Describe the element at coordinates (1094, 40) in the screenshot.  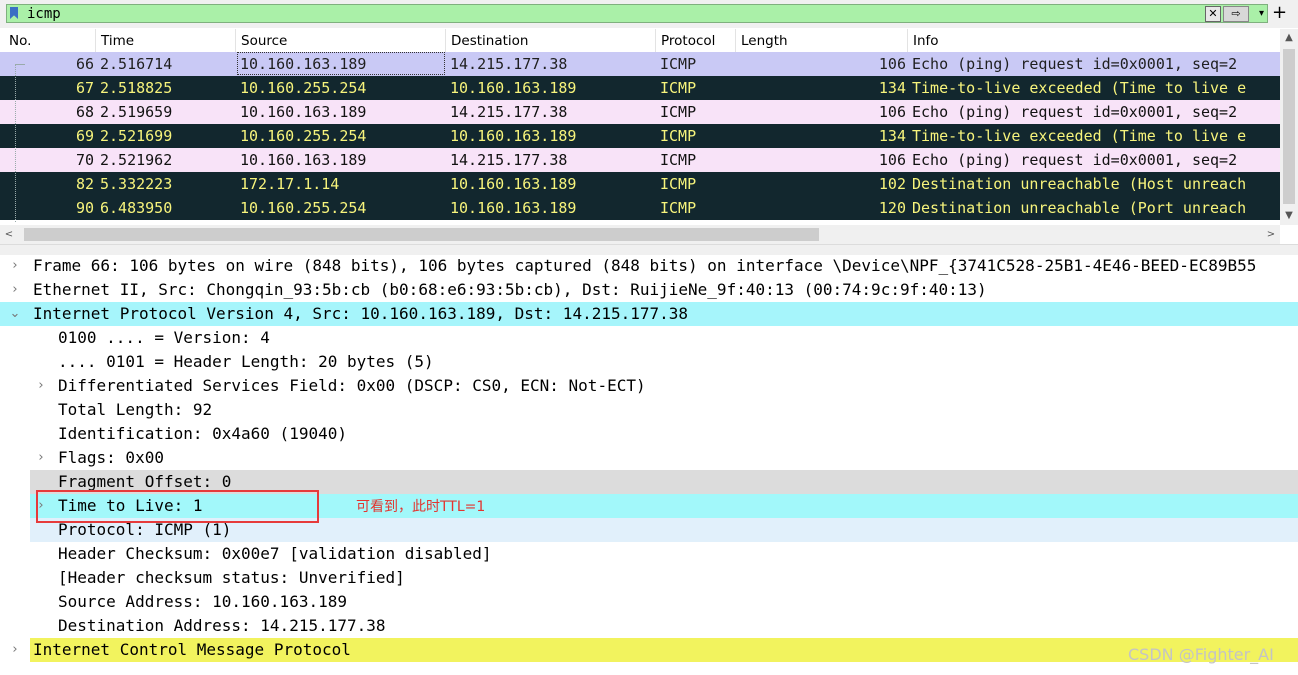
I see `column-header-info: Info` at that location.